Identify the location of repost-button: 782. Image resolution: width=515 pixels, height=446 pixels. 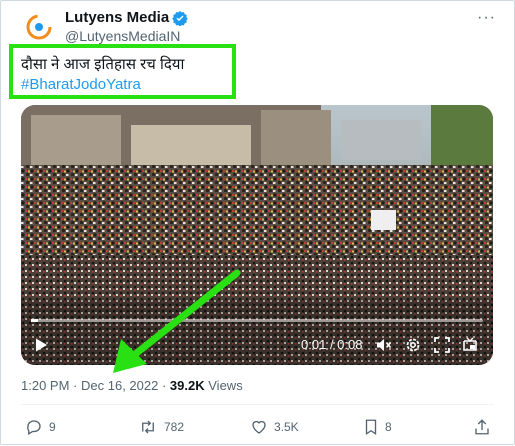
(161, 427).